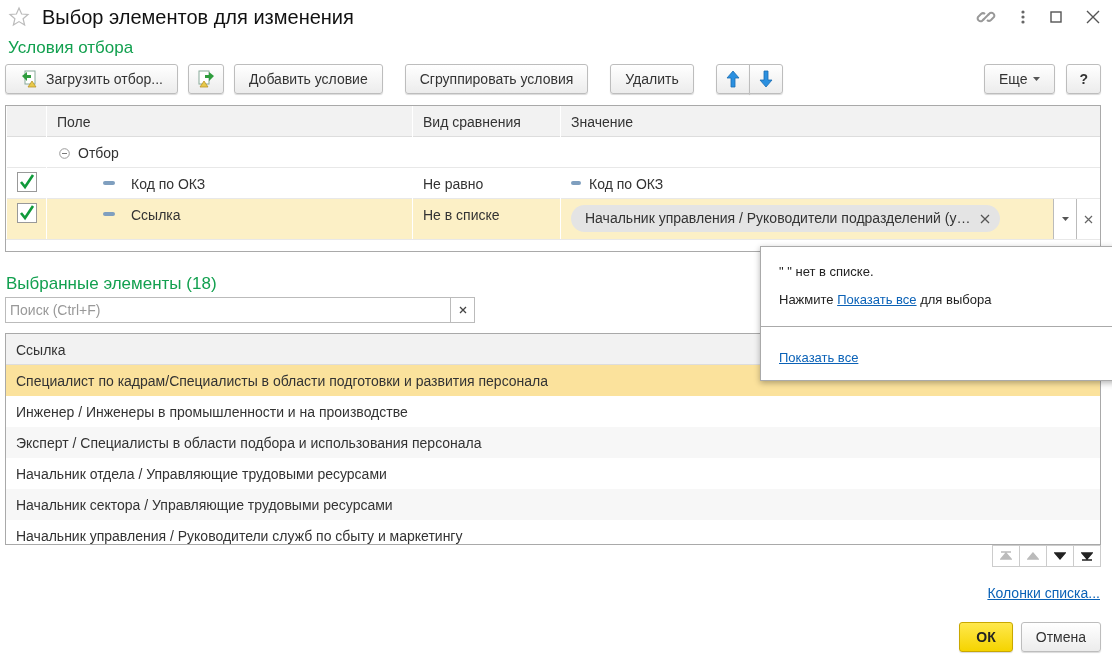 This screenshot has width=1112, height=666. I want to click on more-icon, so click(1023, 17).